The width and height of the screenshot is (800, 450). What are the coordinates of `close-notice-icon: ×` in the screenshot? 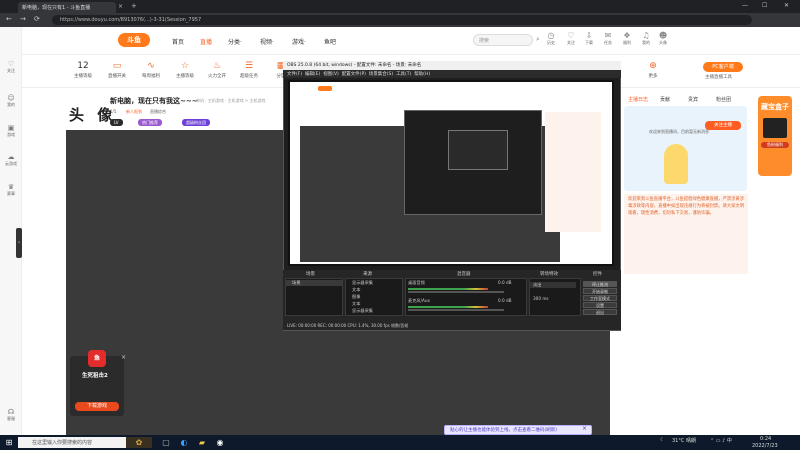 It's located at (584, 428).